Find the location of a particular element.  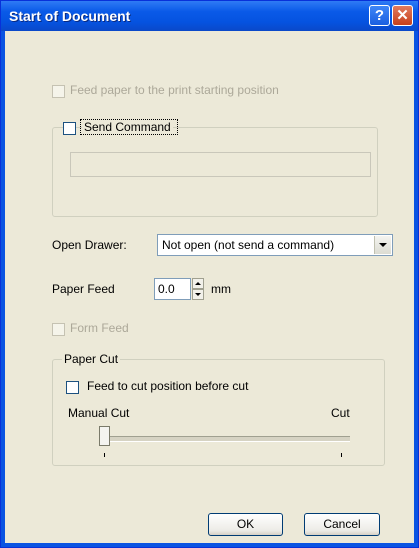

spin-down-button is located at coordinates (198, 294).